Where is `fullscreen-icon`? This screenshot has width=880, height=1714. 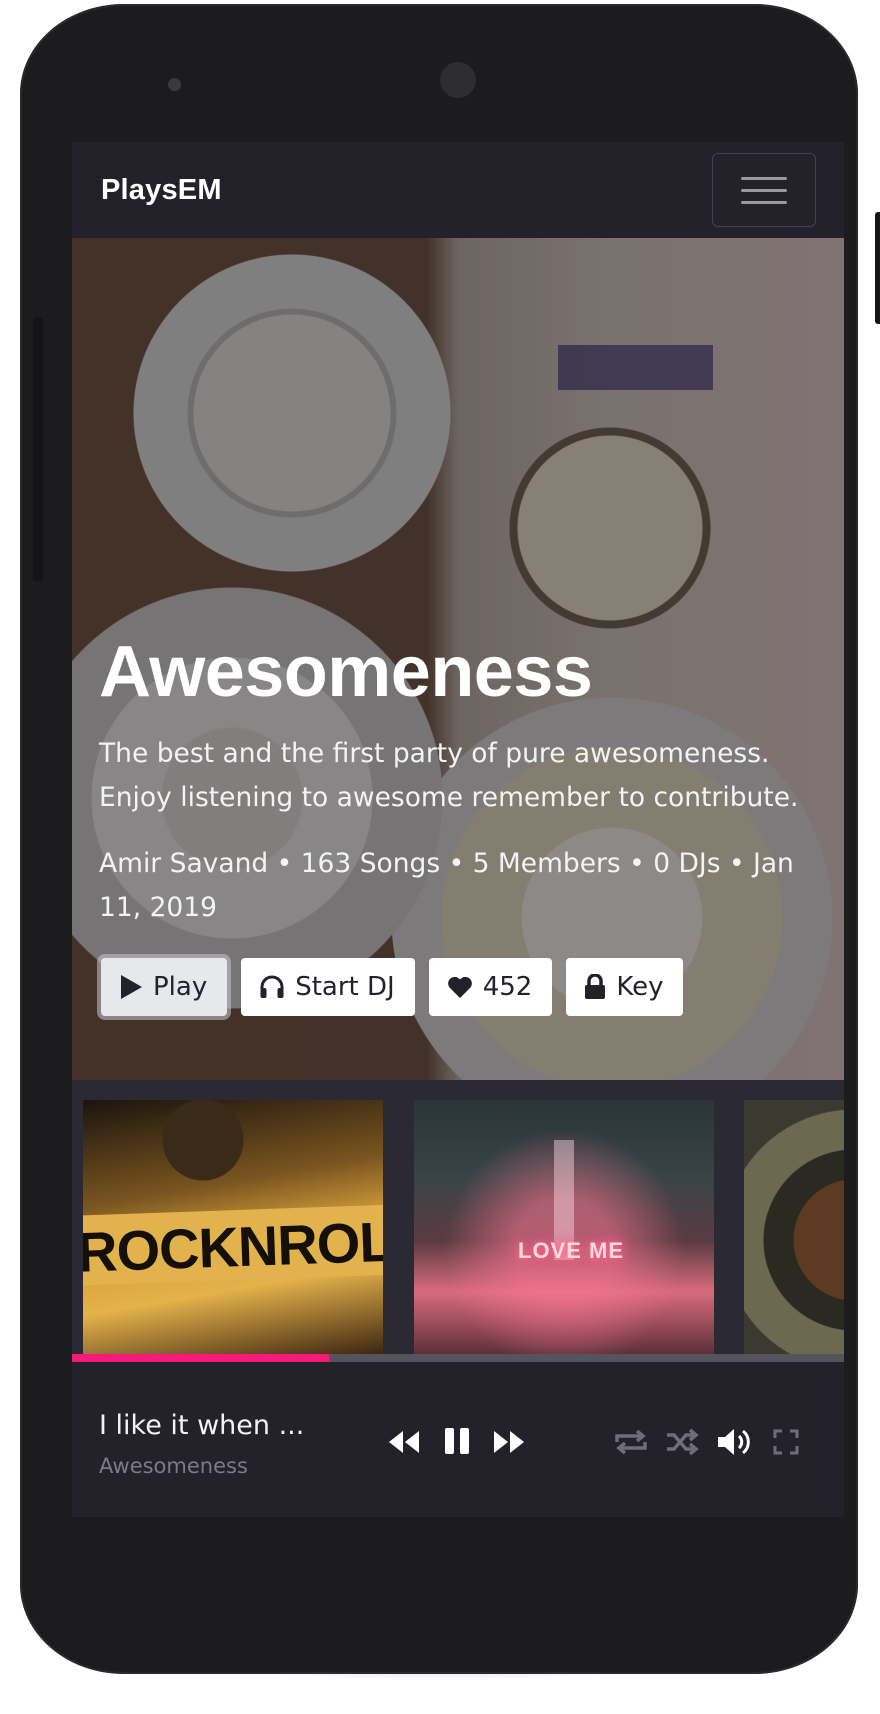 fullscreen-icon is located at coordinates (786, 1442).